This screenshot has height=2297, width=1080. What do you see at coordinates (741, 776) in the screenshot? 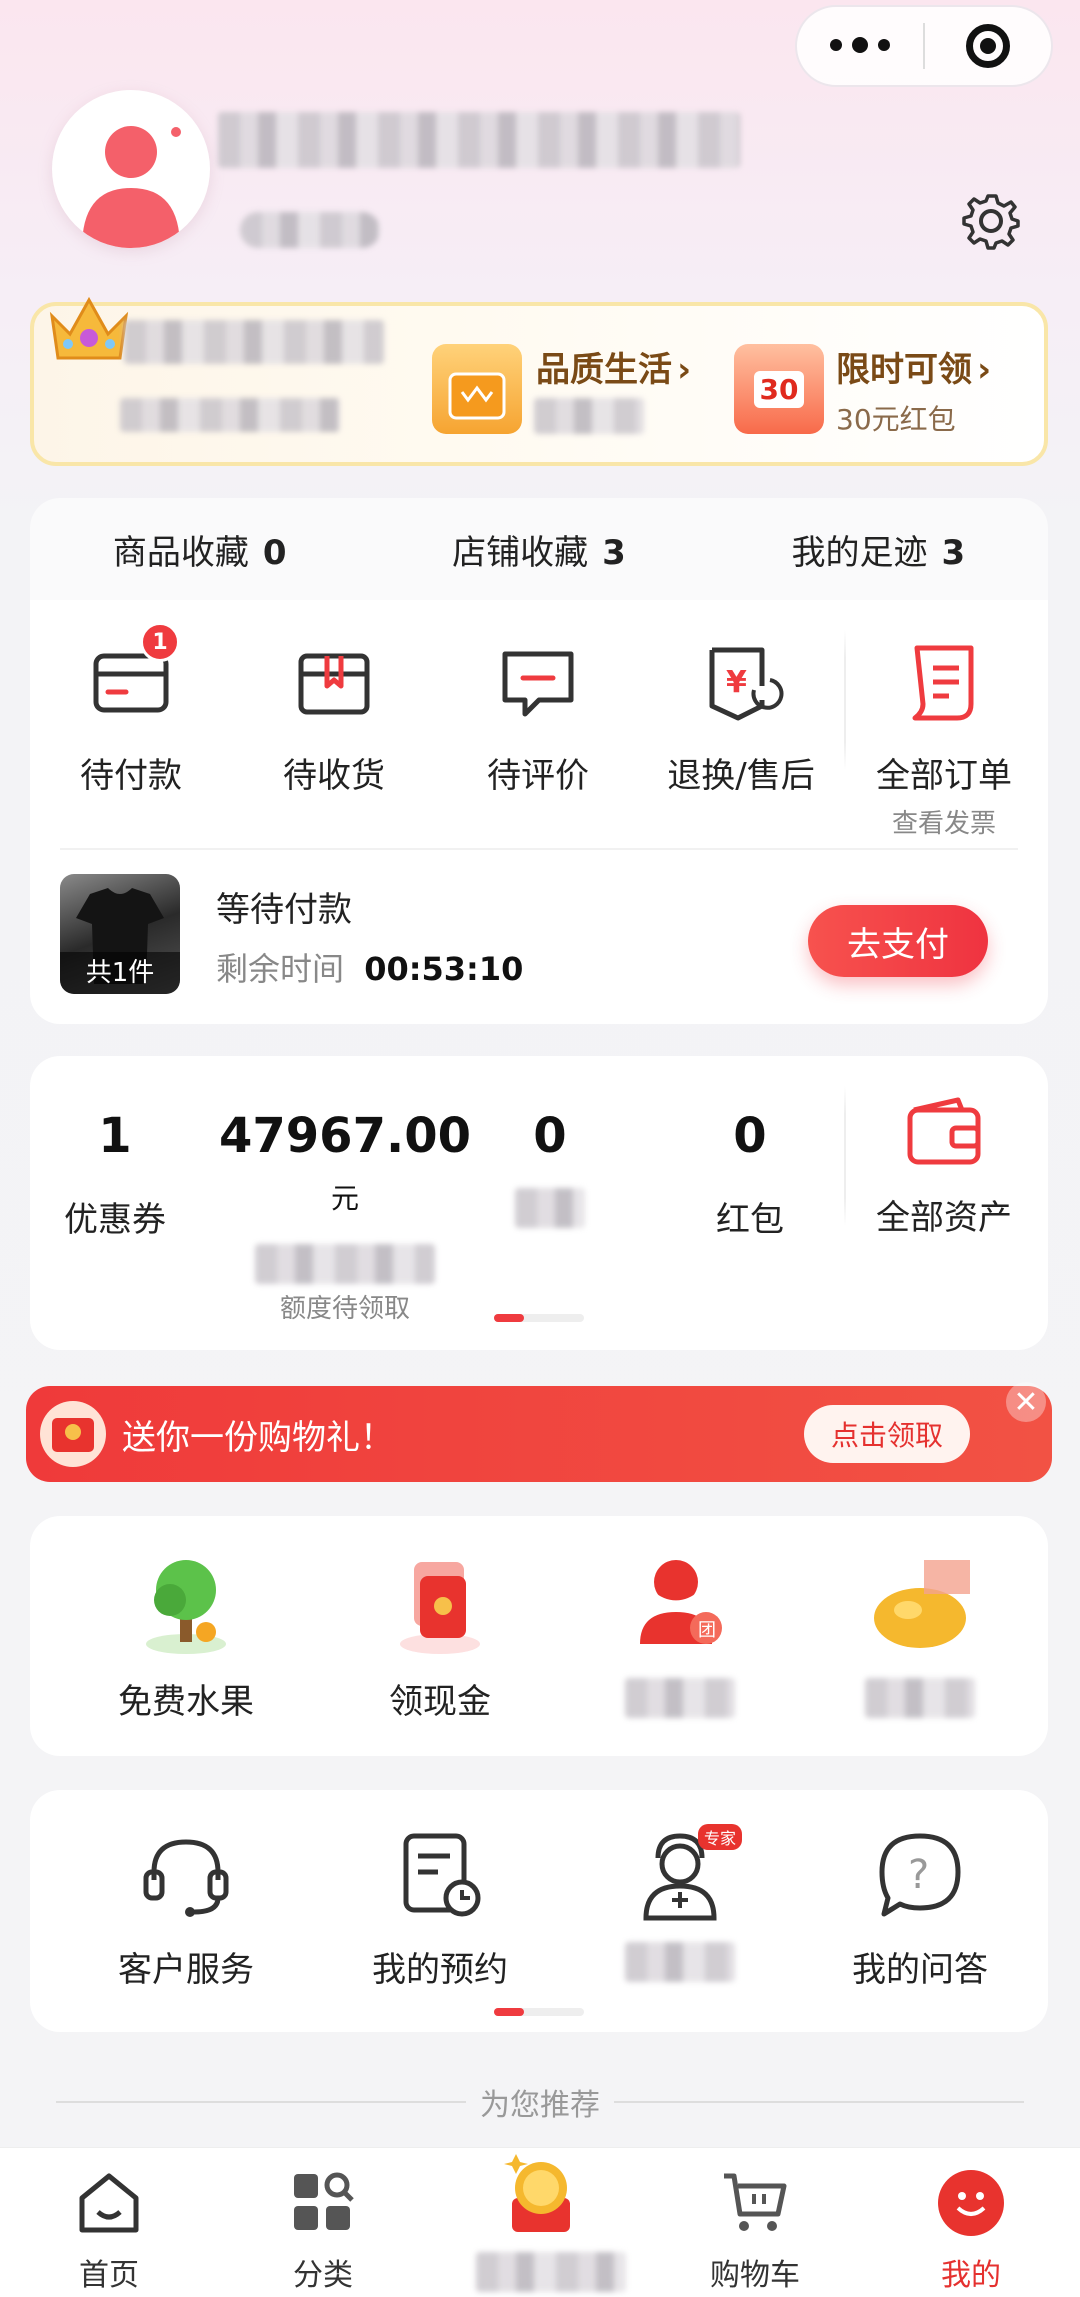
I see `order-tab-label: 退换/售后` at bounding box center [741, 776].